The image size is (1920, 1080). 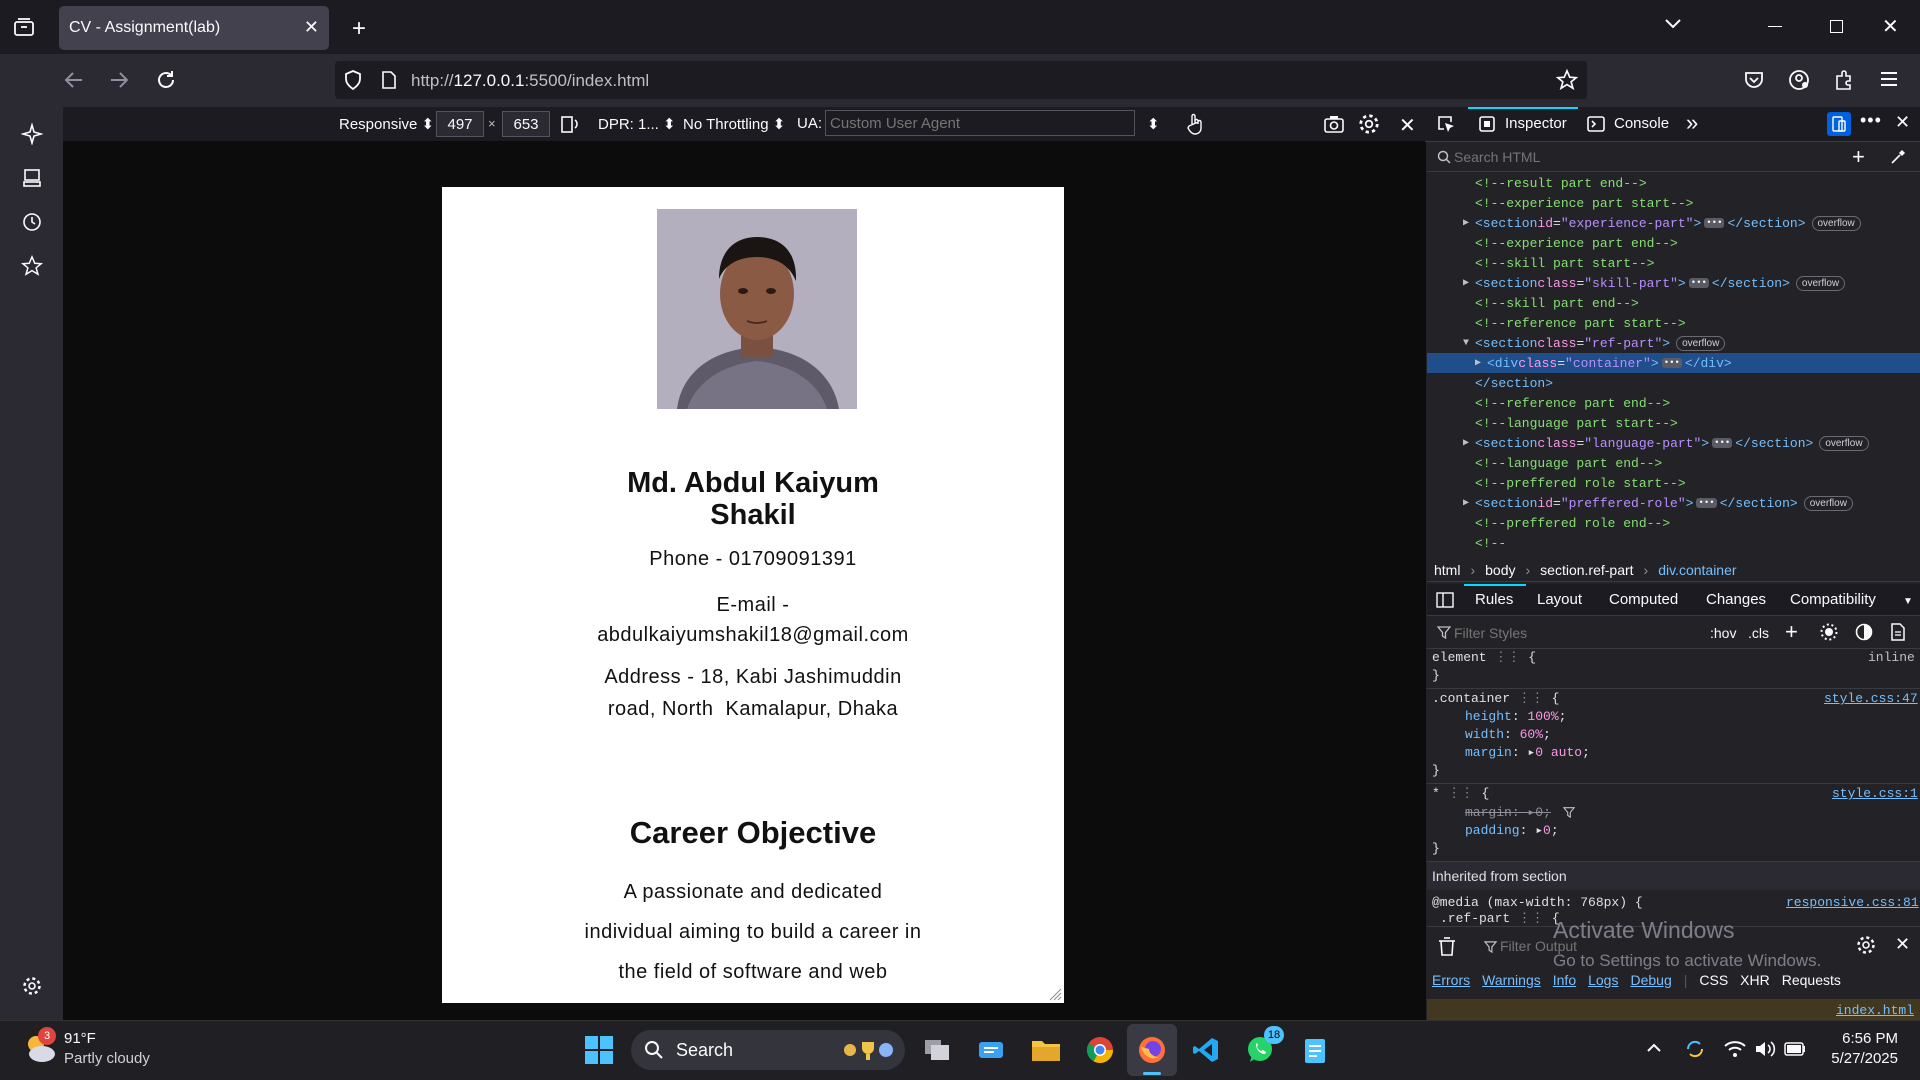 I want to click on console-source-link: index.html, so click(x=1875, y=1010).